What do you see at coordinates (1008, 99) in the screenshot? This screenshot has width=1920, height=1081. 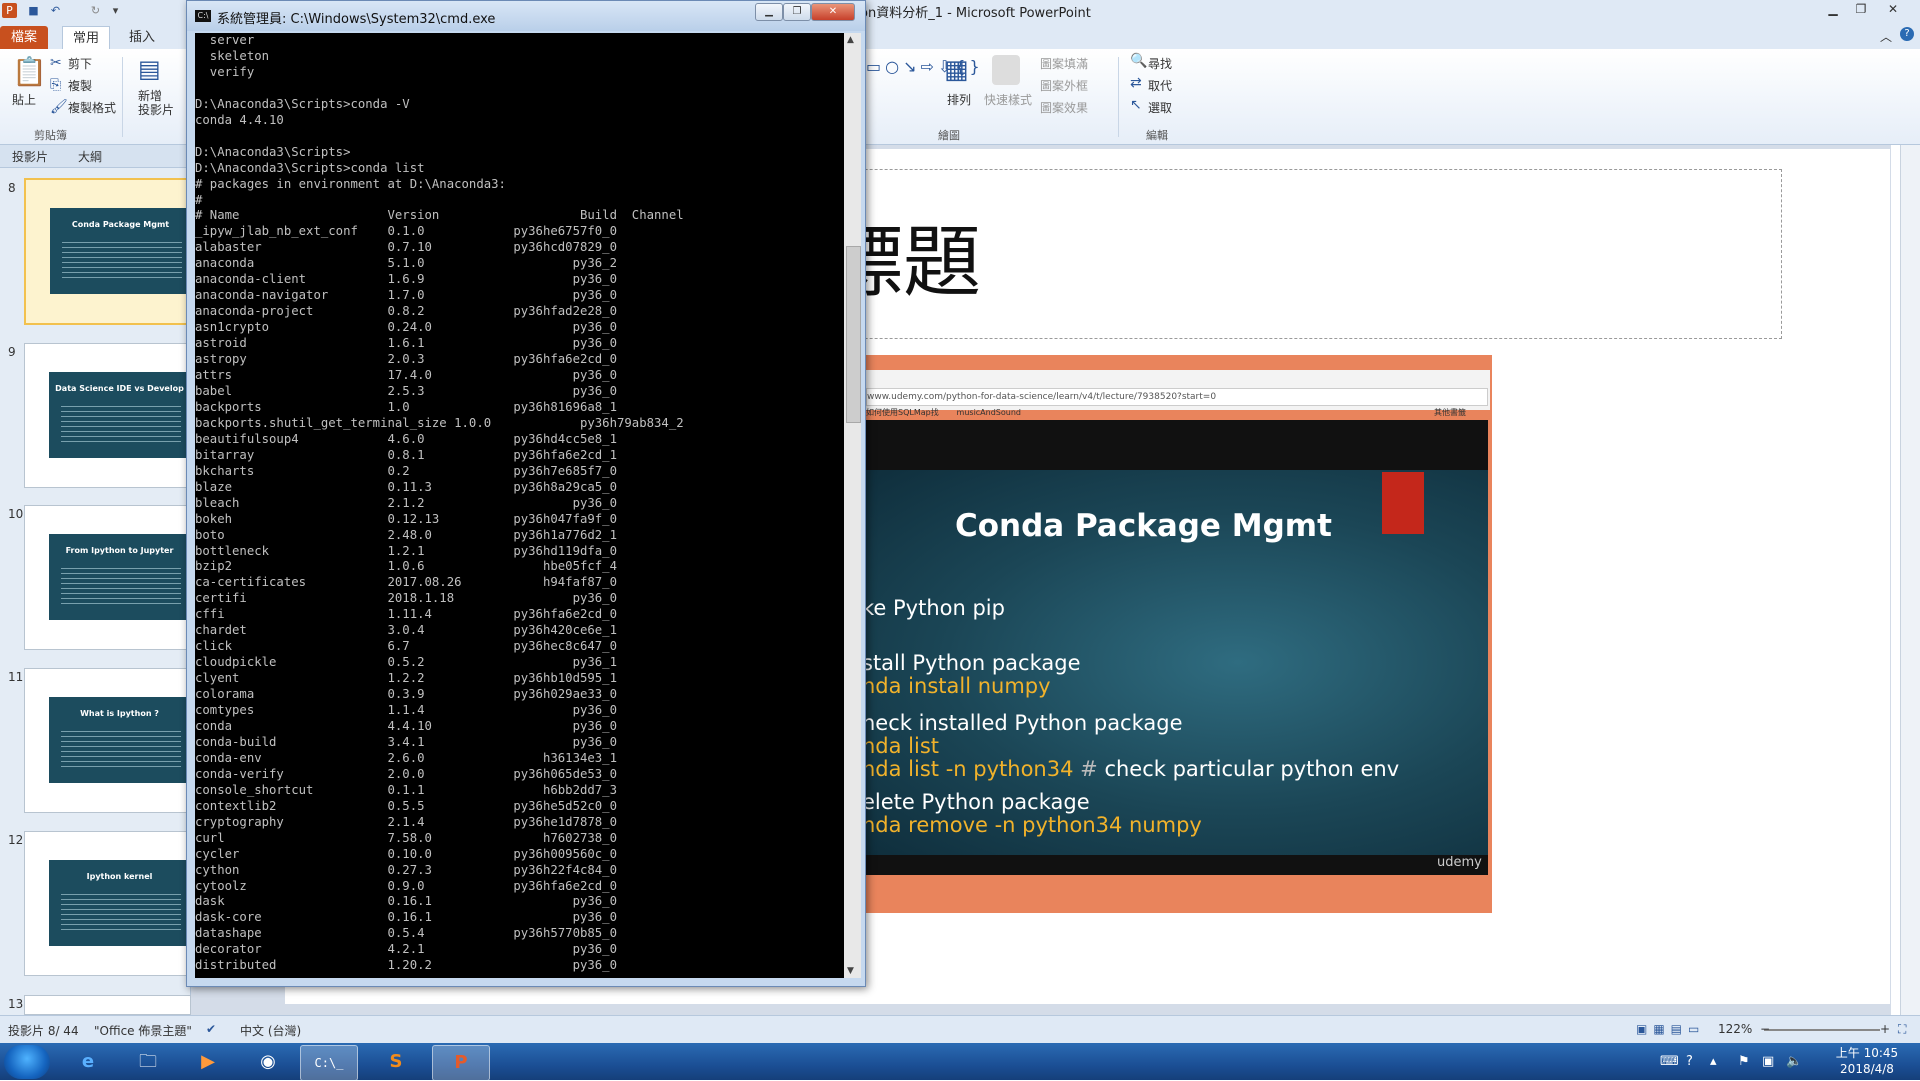 I see `quick-styles-button: 快速樣式` at bounding box center [1008, 99].